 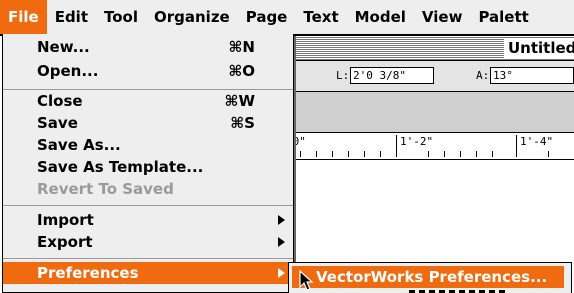 I want to click on ruler-label: 1'-2", so click(x=417, y=141).